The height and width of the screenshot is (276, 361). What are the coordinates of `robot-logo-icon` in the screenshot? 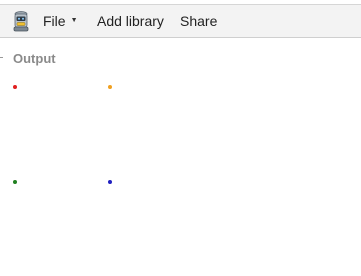 It's located at (21, 21).